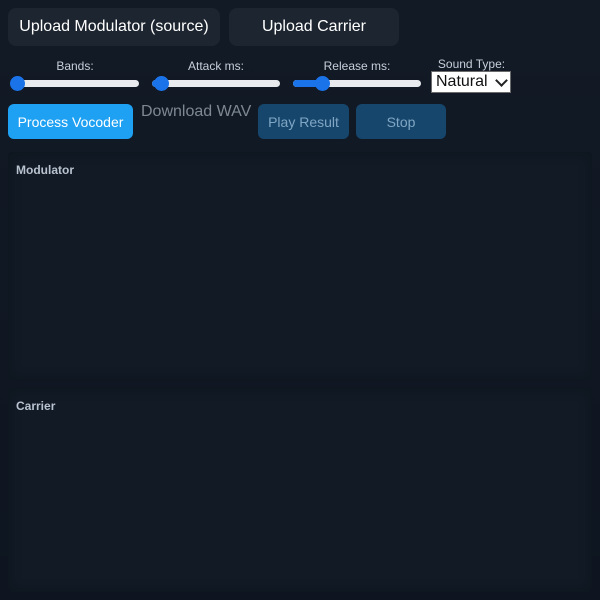  What do you see at coordinates (462, 81) in the screenshot?
I see `sound-type-value: Natural` at bounding box center [462, 81].